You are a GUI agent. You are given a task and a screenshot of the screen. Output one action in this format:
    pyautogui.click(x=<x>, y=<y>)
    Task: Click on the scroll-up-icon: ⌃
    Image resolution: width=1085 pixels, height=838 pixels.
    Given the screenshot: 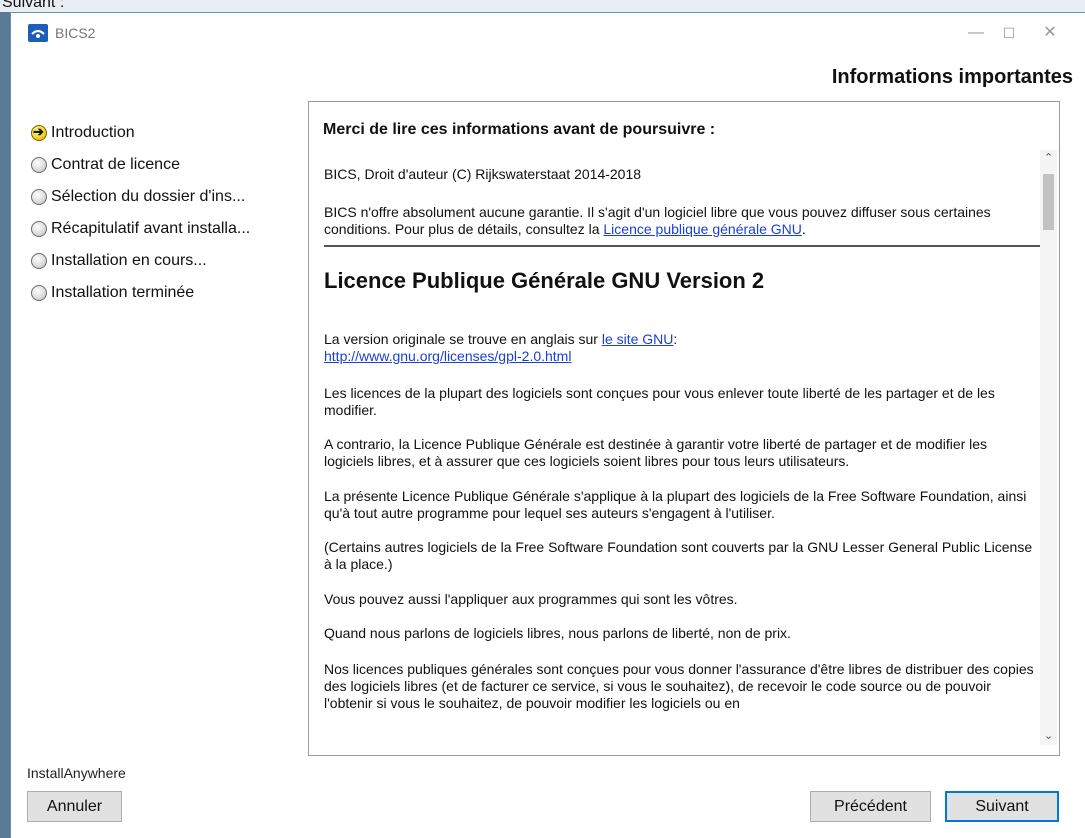 What is the action you would take?
    pyautogui.click(x=1048, y=158)
    